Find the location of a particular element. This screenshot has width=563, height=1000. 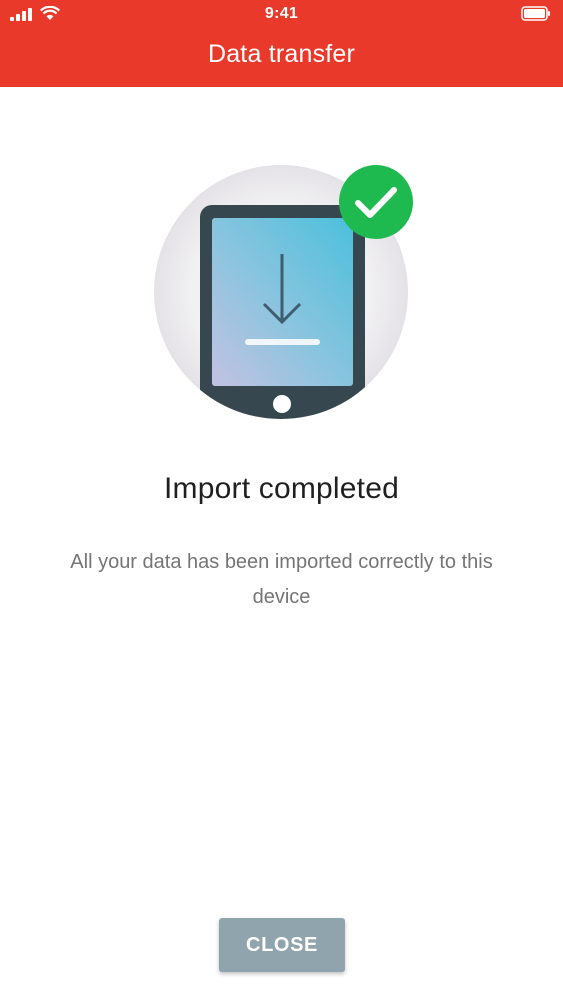

page-title: Data transfer is located at coordinates (281, 54).